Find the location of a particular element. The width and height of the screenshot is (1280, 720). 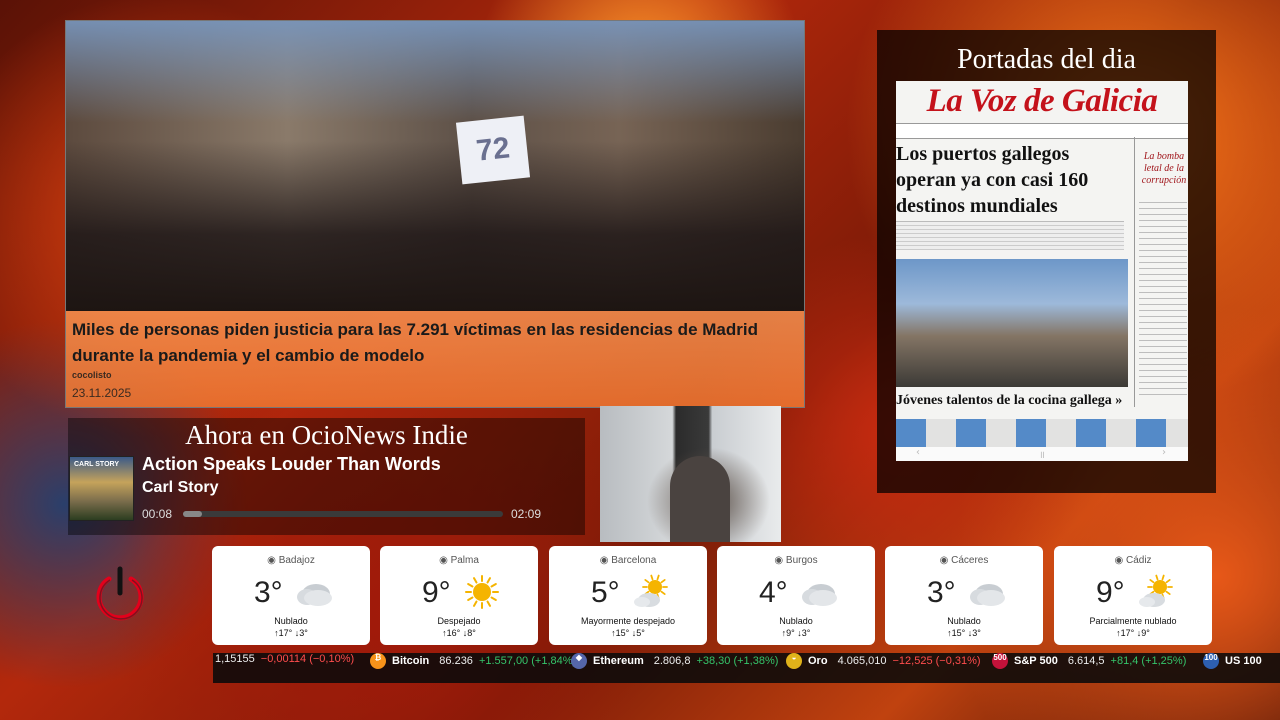

newspaper-side-text is located at coordinates (1163, 297).